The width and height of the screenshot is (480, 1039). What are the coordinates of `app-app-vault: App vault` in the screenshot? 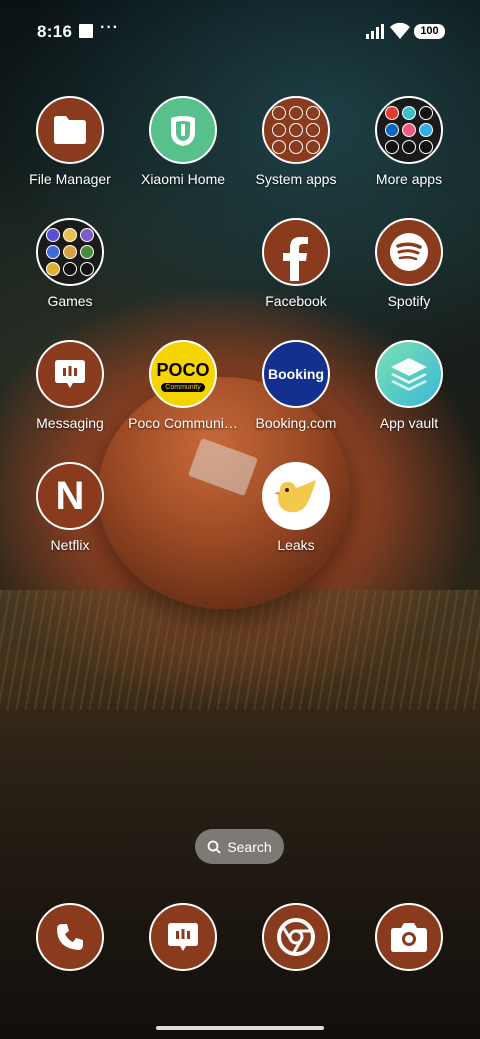 It's located at (409, 385).